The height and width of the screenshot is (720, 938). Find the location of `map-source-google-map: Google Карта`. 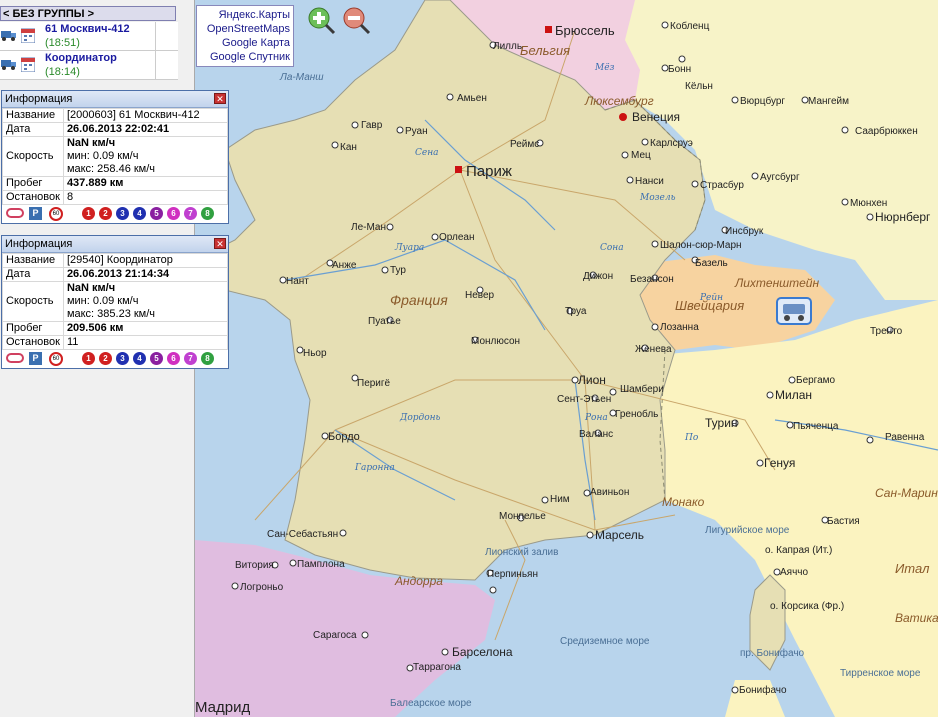

map-source-google-map: Google Карта is located at coordinates (256, 43).